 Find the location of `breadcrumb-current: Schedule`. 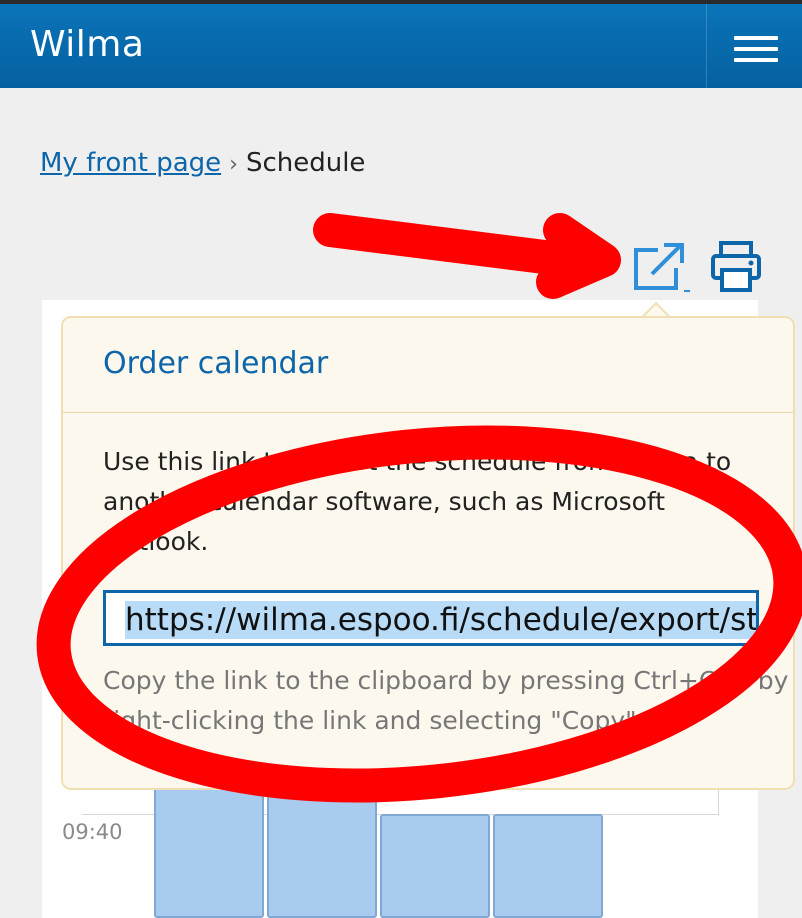

breadcrumb-current: Schedule is located at coordinates (305, 163).